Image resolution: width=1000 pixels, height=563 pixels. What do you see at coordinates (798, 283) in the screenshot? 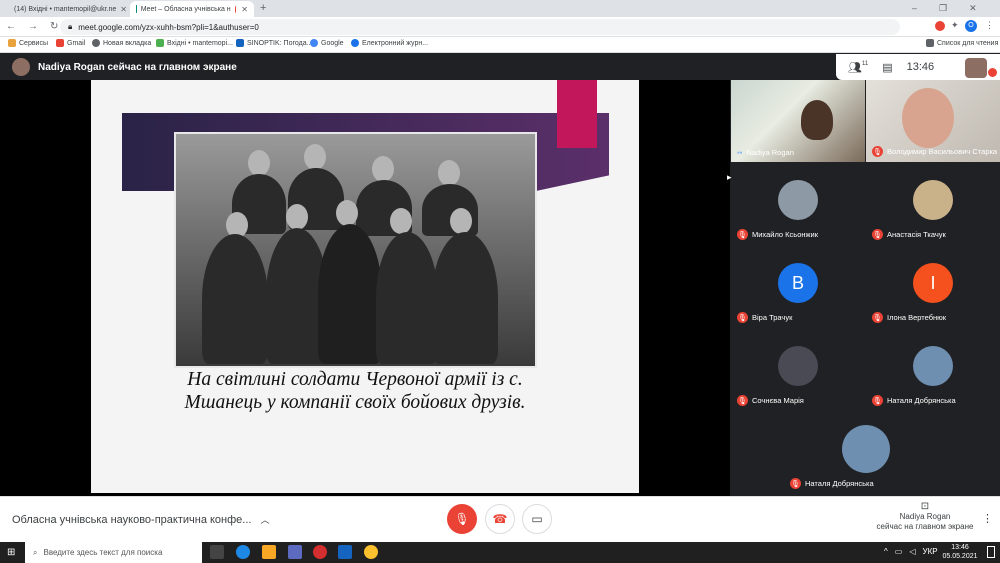
I see `participant-avatar: В` at bounding box center [798, 283].